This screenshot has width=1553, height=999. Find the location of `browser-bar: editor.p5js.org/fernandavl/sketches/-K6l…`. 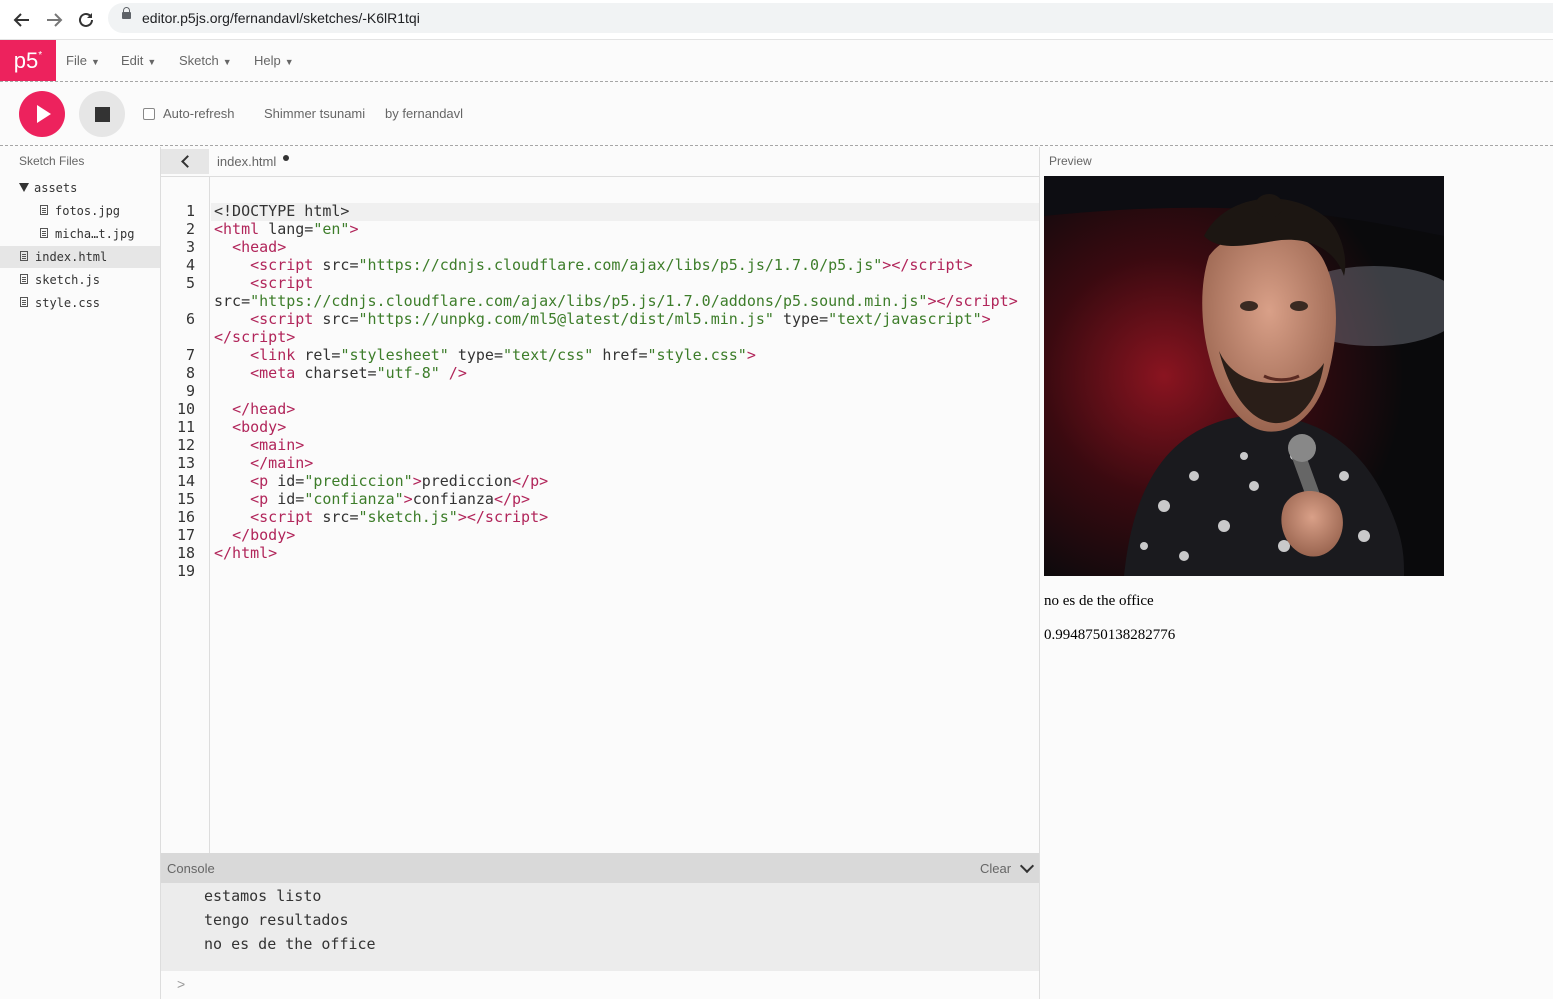

browser-bar: editor.p5js.org/fernandavl/sketches/-K6l… is located at coordinates (776, 20).